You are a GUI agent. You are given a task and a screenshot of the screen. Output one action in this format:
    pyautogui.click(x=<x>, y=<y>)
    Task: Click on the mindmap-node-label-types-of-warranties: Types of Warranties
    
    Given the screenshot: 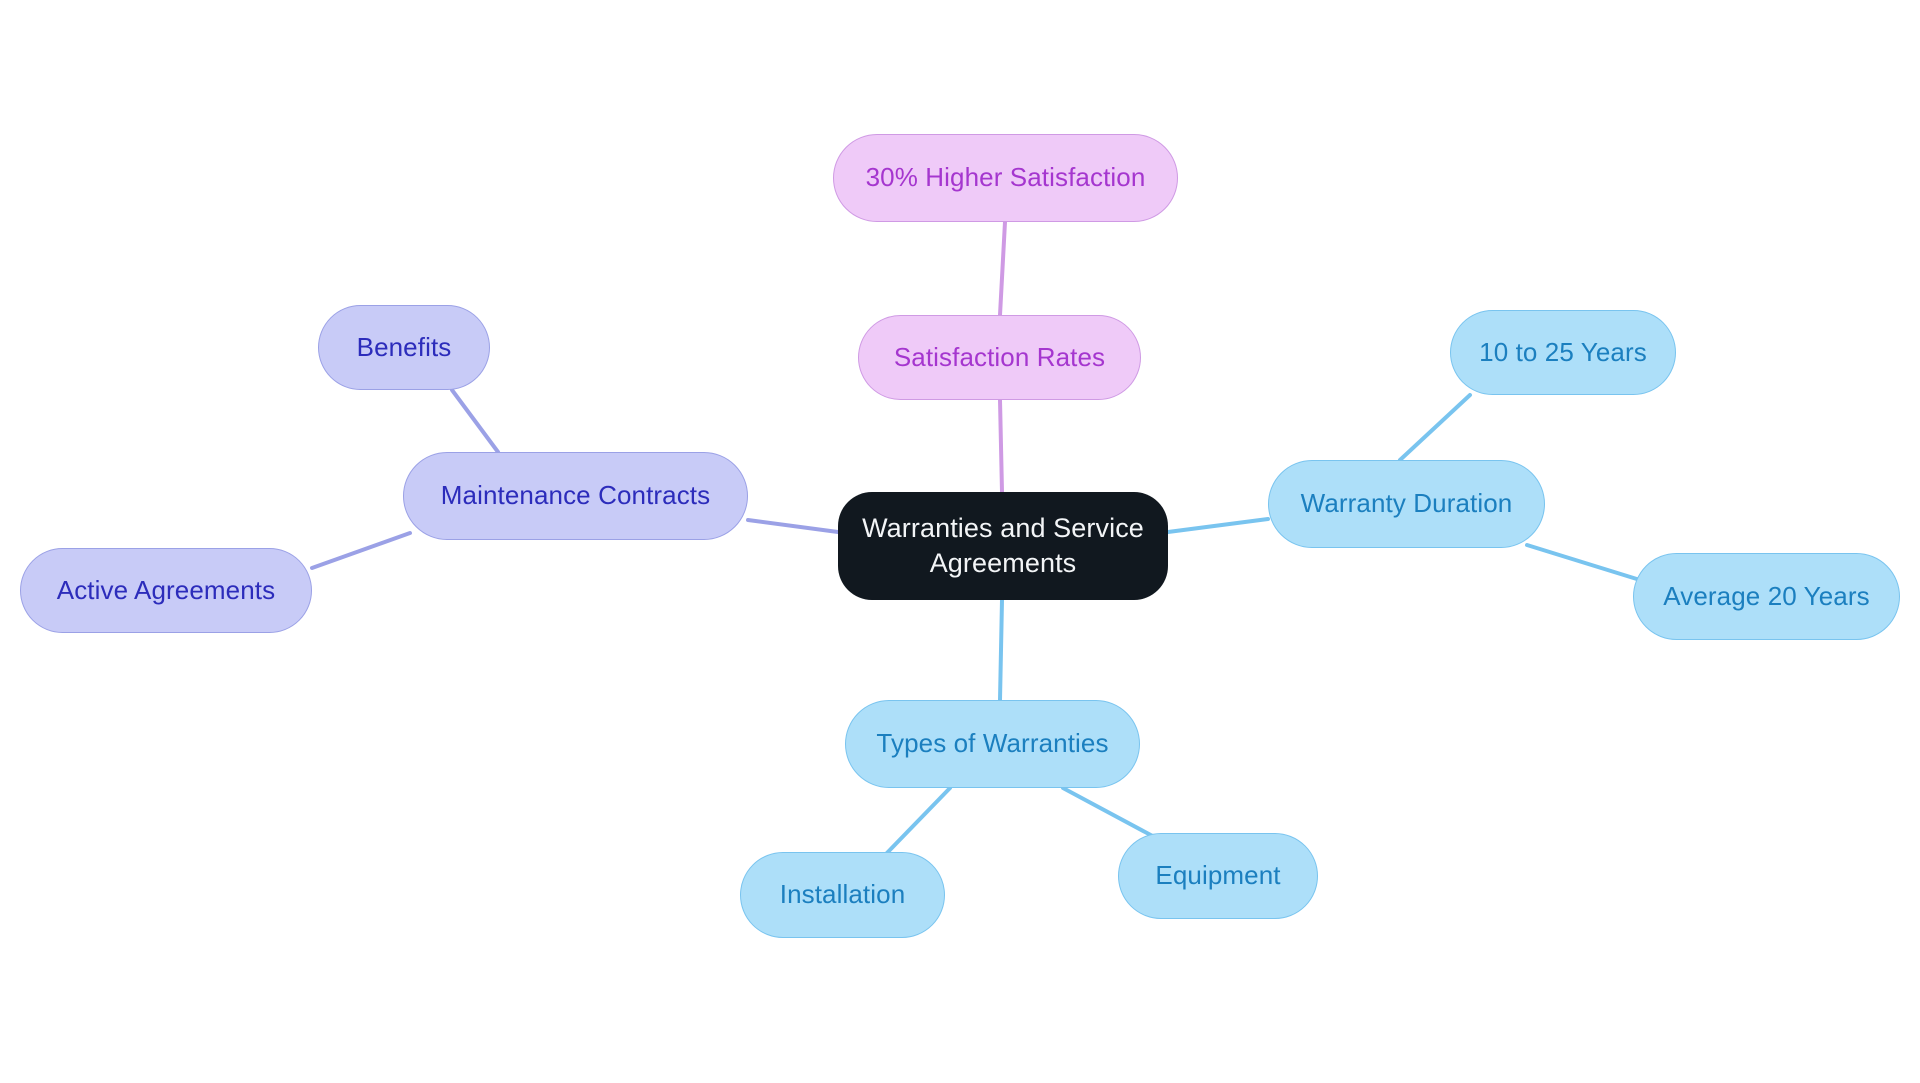 What is the action you would take?
    pyautogui.click(x=992, y=743)
    